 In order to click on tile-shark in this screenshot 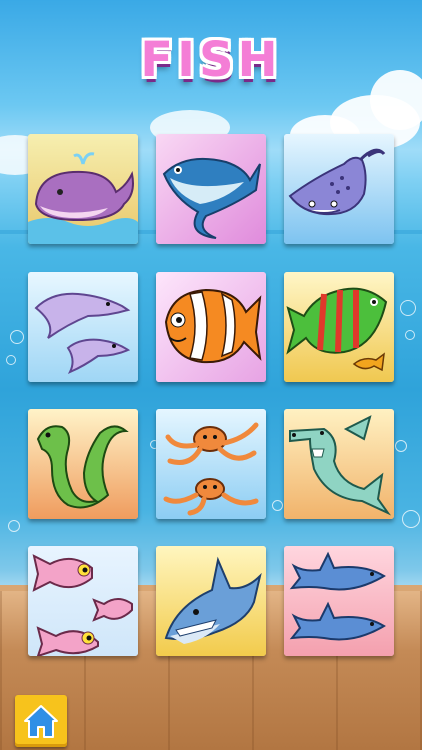, I will do `click(211, 601)`.